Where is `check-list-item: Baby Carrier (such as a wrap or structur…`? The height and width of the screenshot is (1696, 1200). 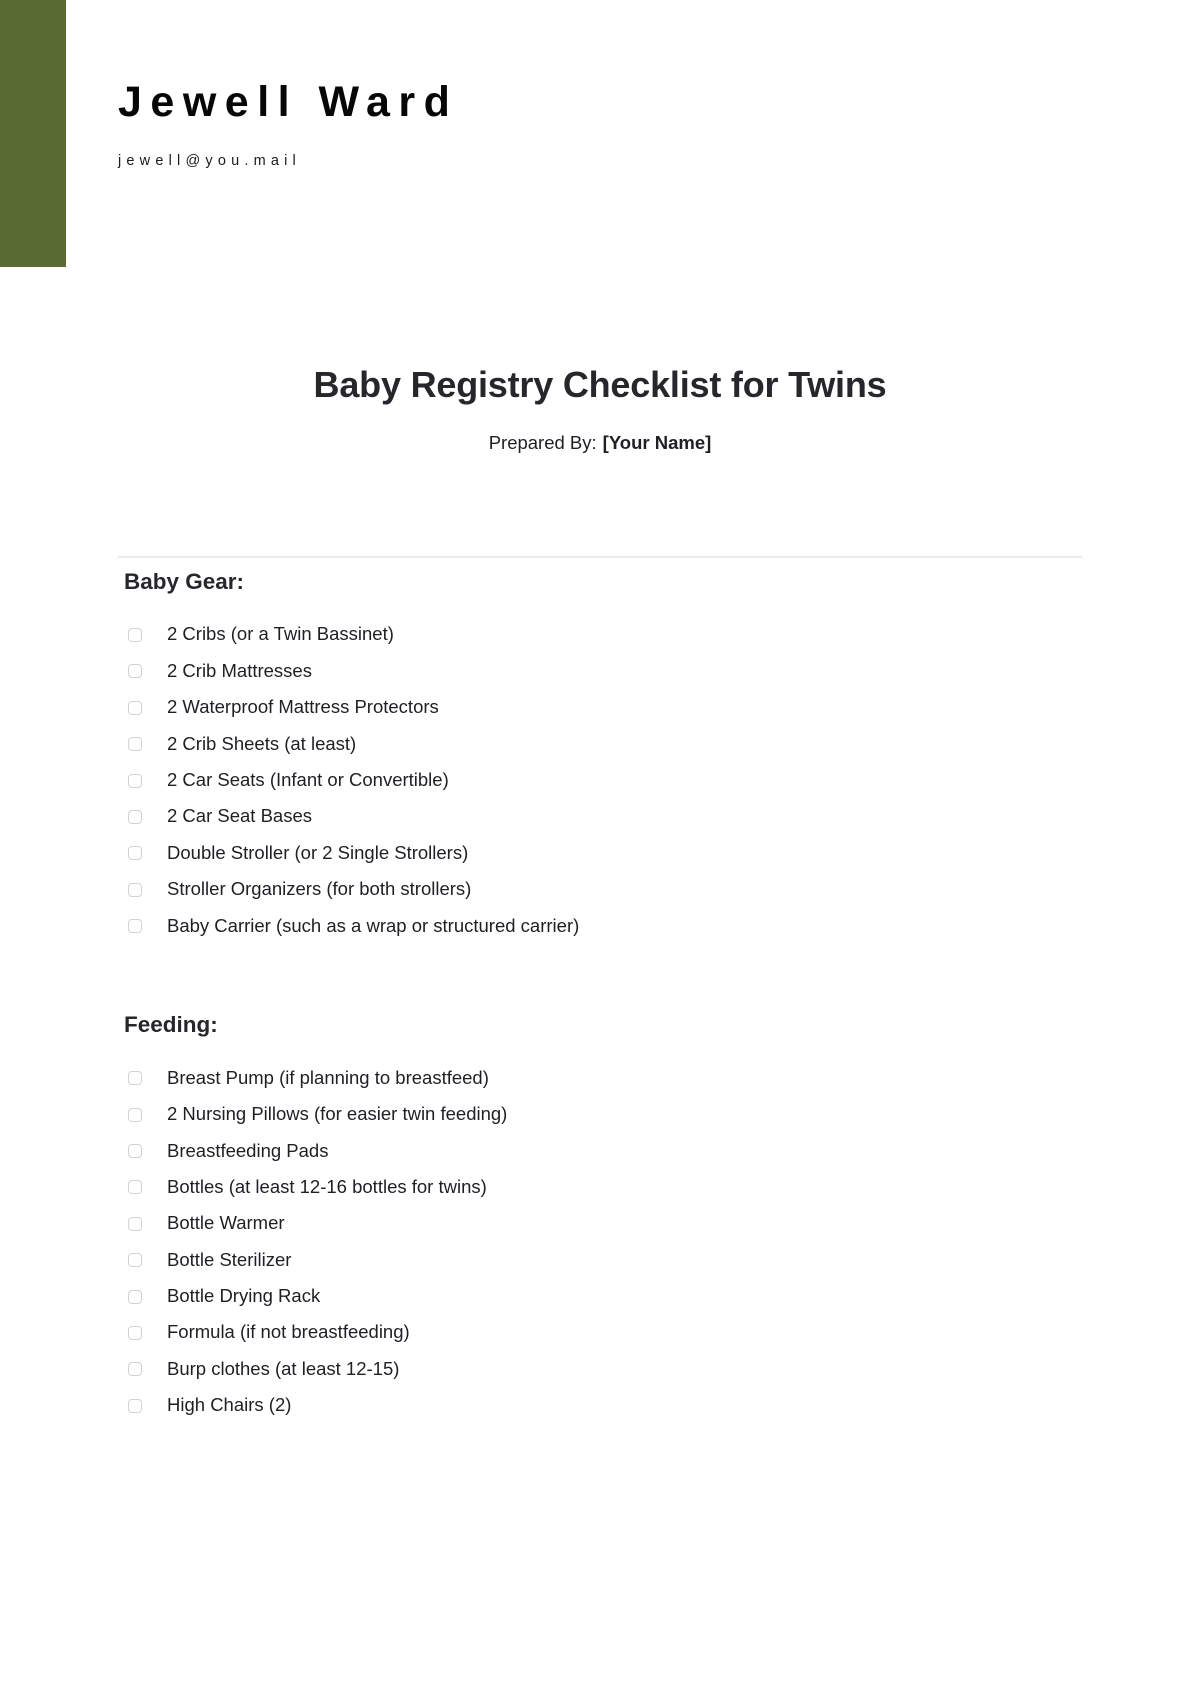
check-list-item: Baby Carrier (such as a wrap or structur… is located at coordinates (600, 926).